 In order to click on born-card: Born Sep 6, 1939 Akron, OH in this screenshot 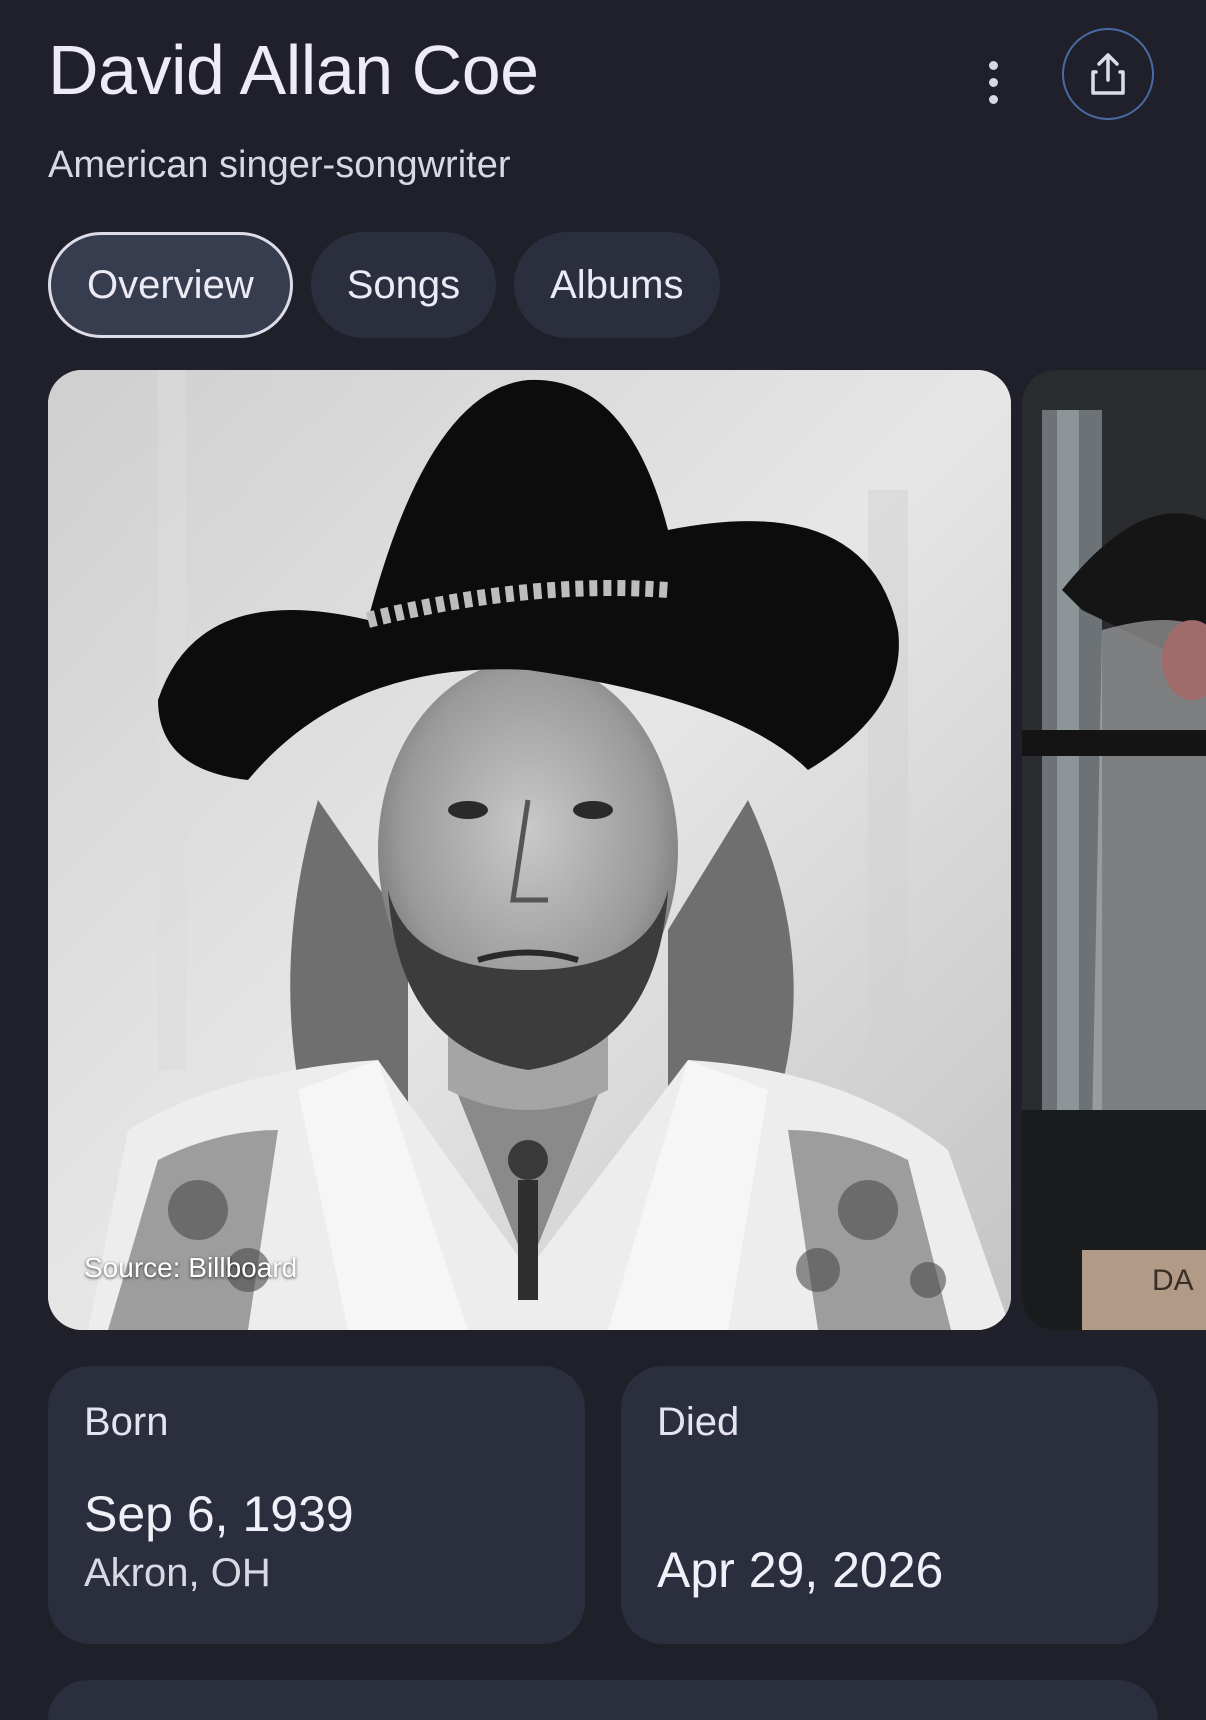, I will do `click(316, 1505)`.